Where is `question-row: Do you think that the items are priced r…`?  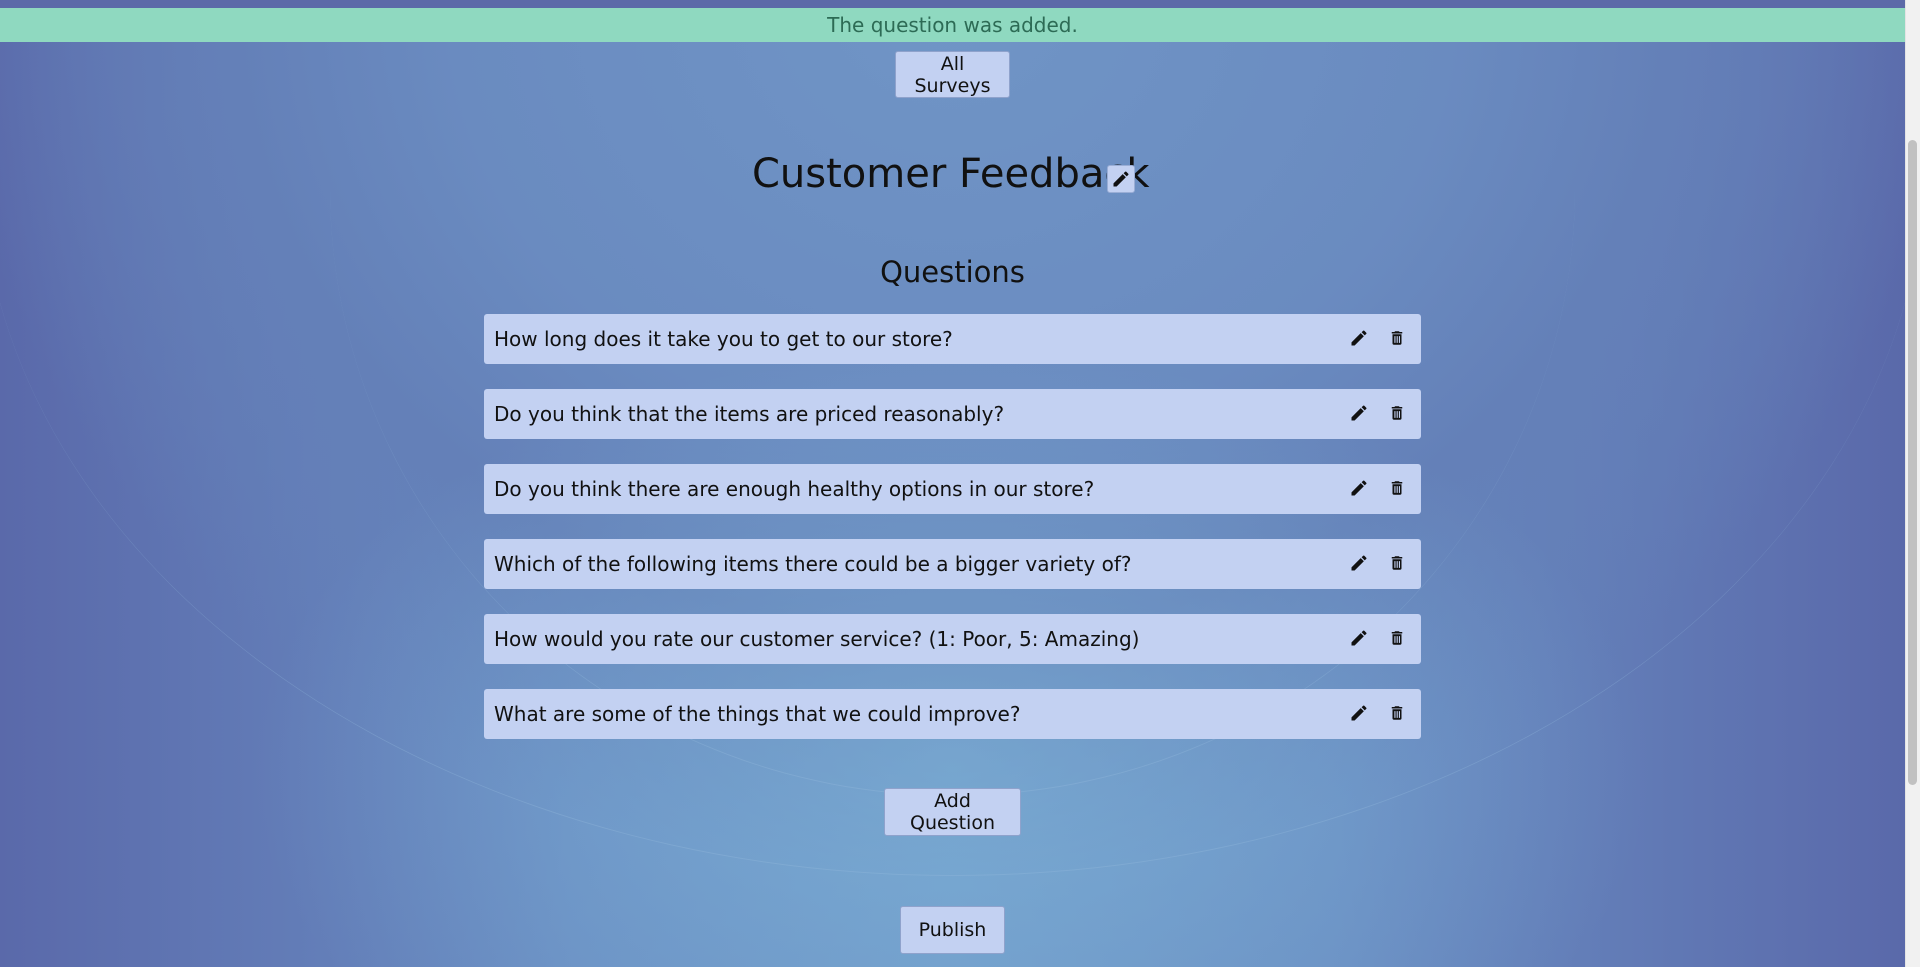
question-row: Do you think that the items are priced r… is located at coordinates (952, 414).